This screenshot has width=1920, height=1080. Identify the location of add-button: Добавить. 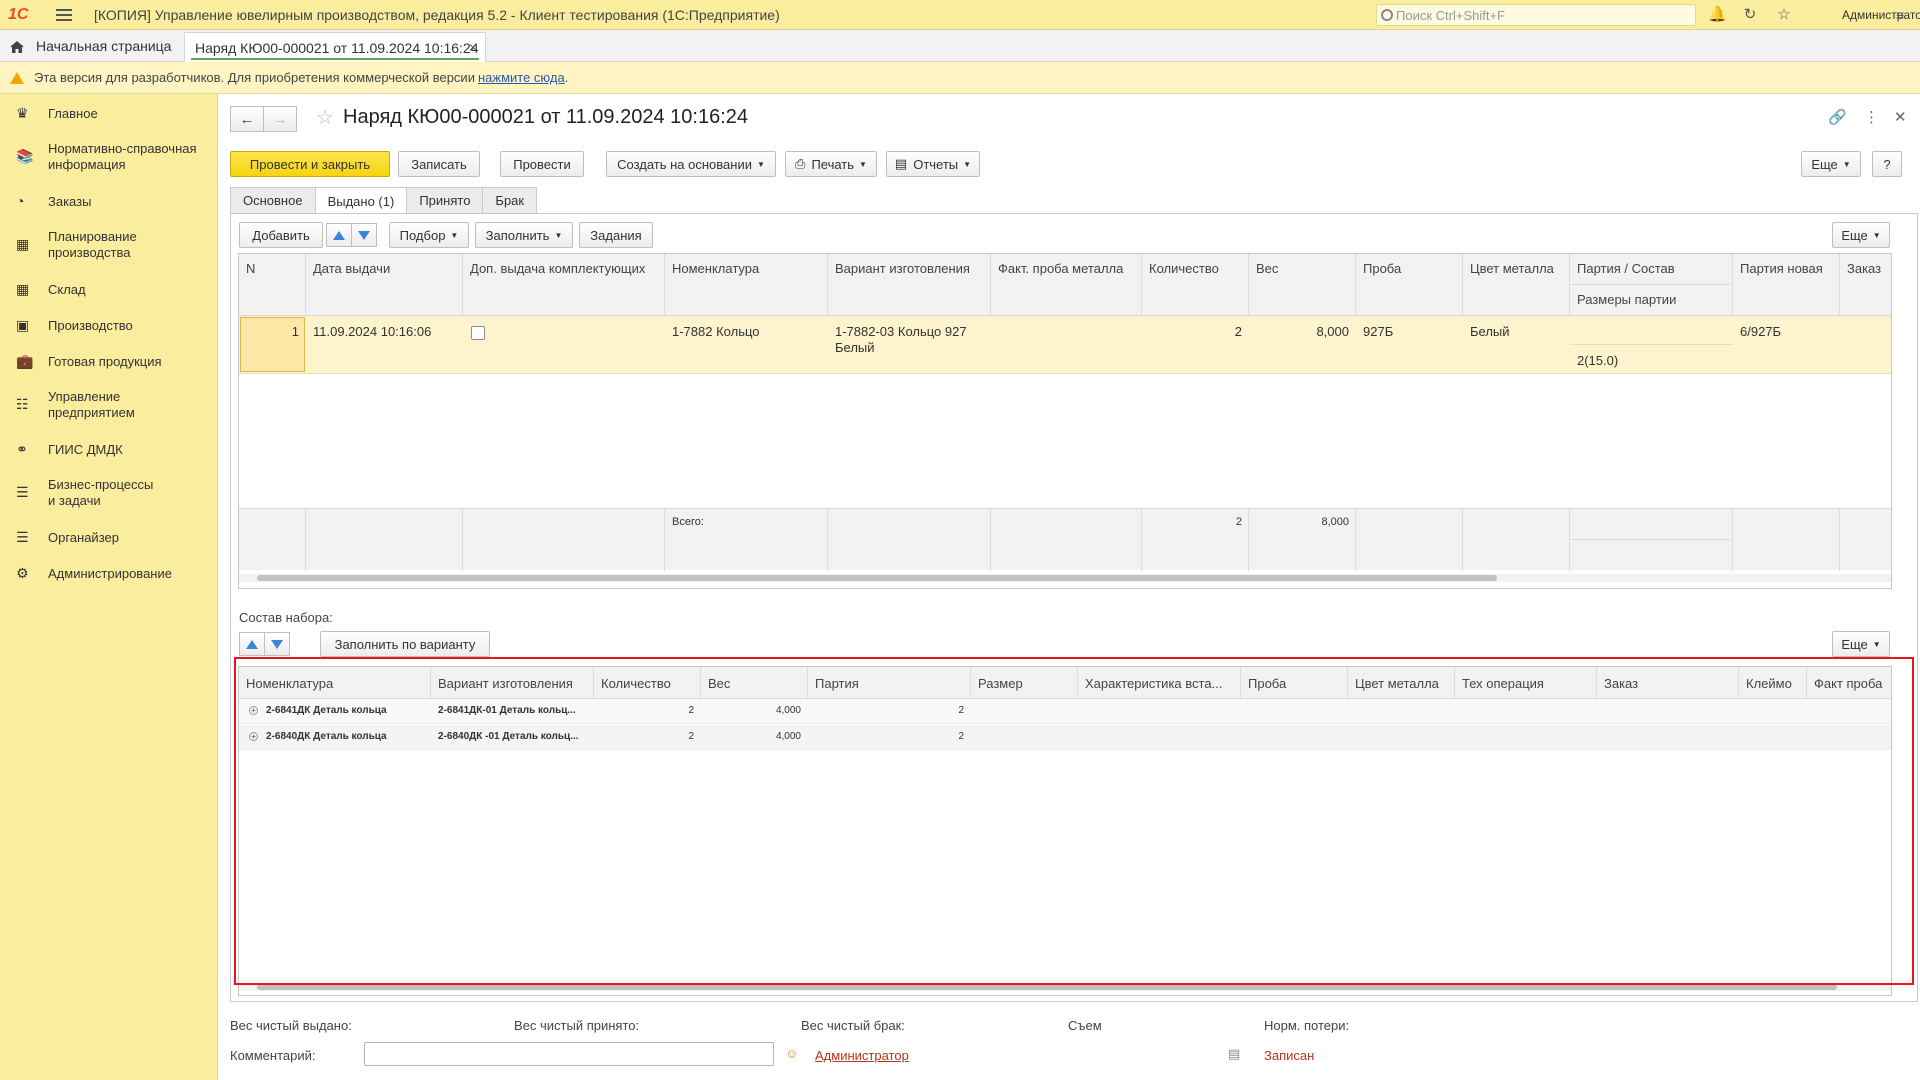
(281, 235).